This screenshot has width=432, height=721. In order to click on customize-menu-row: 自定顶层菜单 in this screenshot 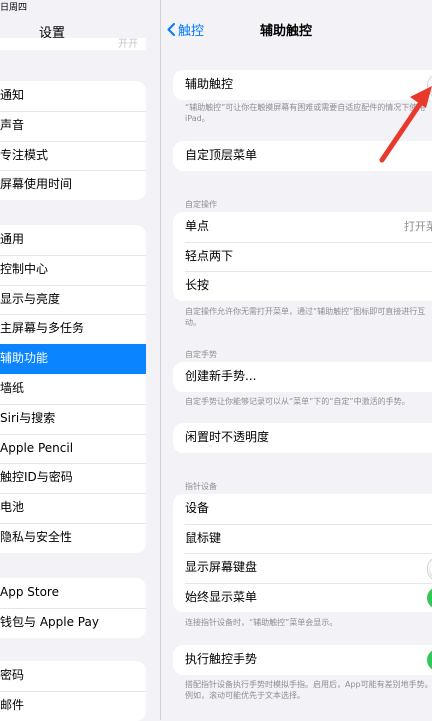, I will do `click(302, 156)`.